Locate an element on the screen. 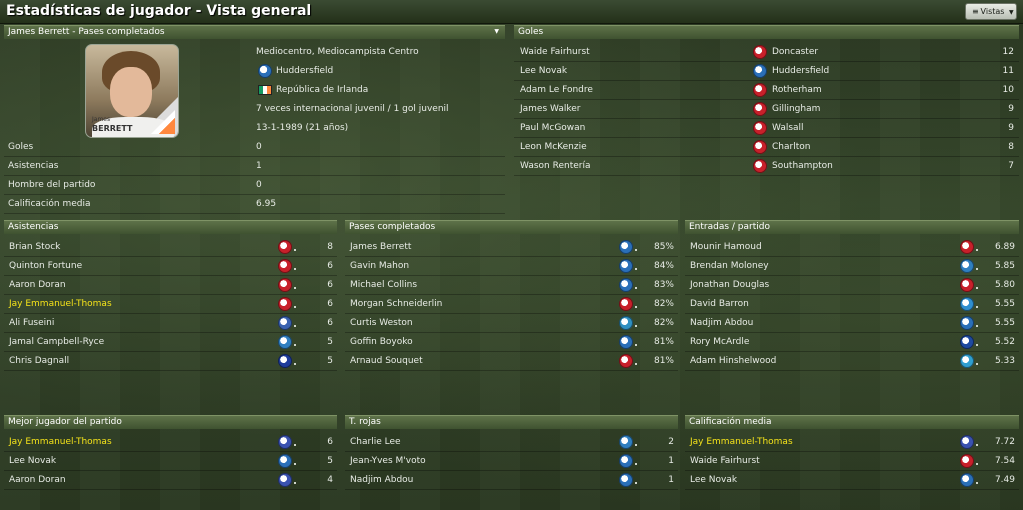  player-club-row: Huddersfield is located at coordinates (379, 71).